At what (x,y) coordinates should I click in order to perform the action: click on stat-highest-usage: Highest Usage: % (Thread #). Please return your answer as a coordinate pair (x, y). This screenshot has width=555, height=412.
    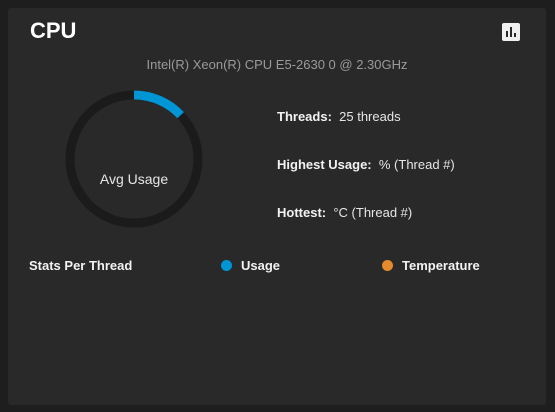
    Looking at the image, I should click on (366, 164).